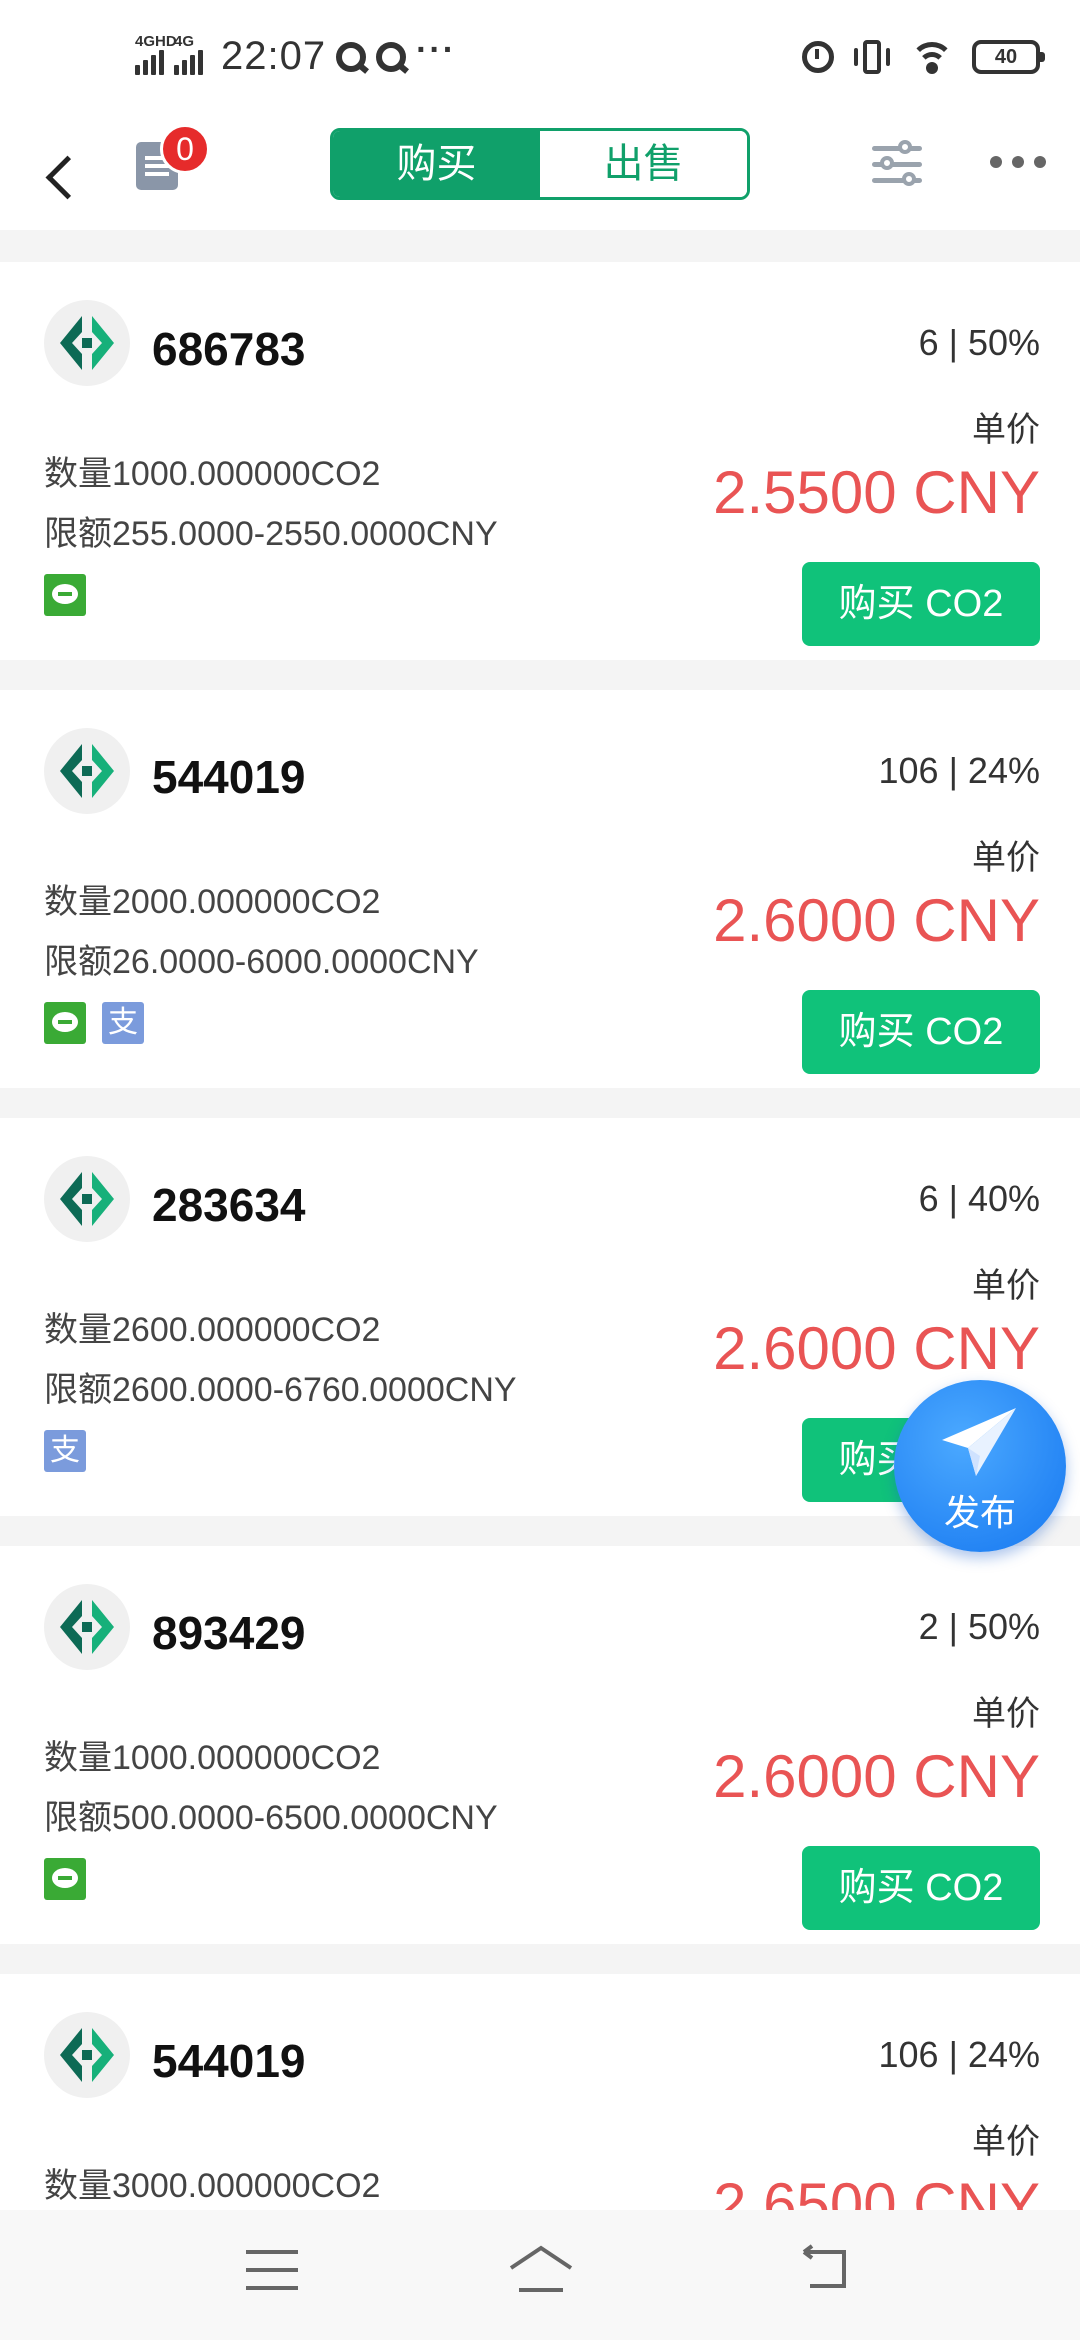 The image size is (1080, 2340). What do you see at coordinates (229, 349) in the screenshot?
I see `merchant-id: 686783` at bounding box center [229, 349].